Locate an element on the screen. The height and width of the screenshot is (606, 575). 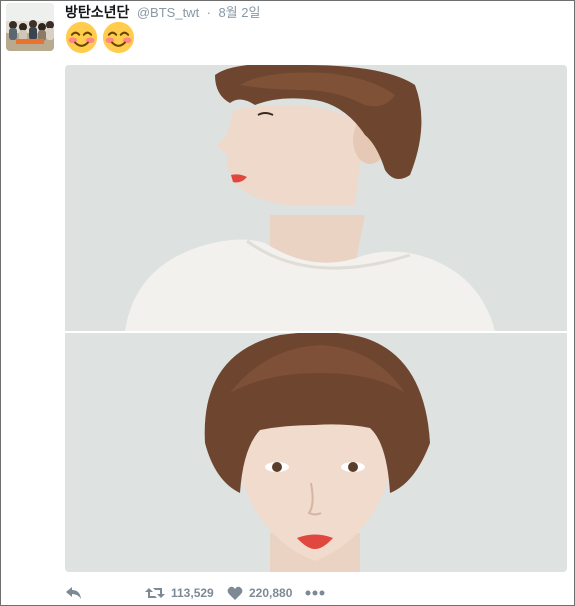
like-button: 220,880 is located at coordinates (259, 593).